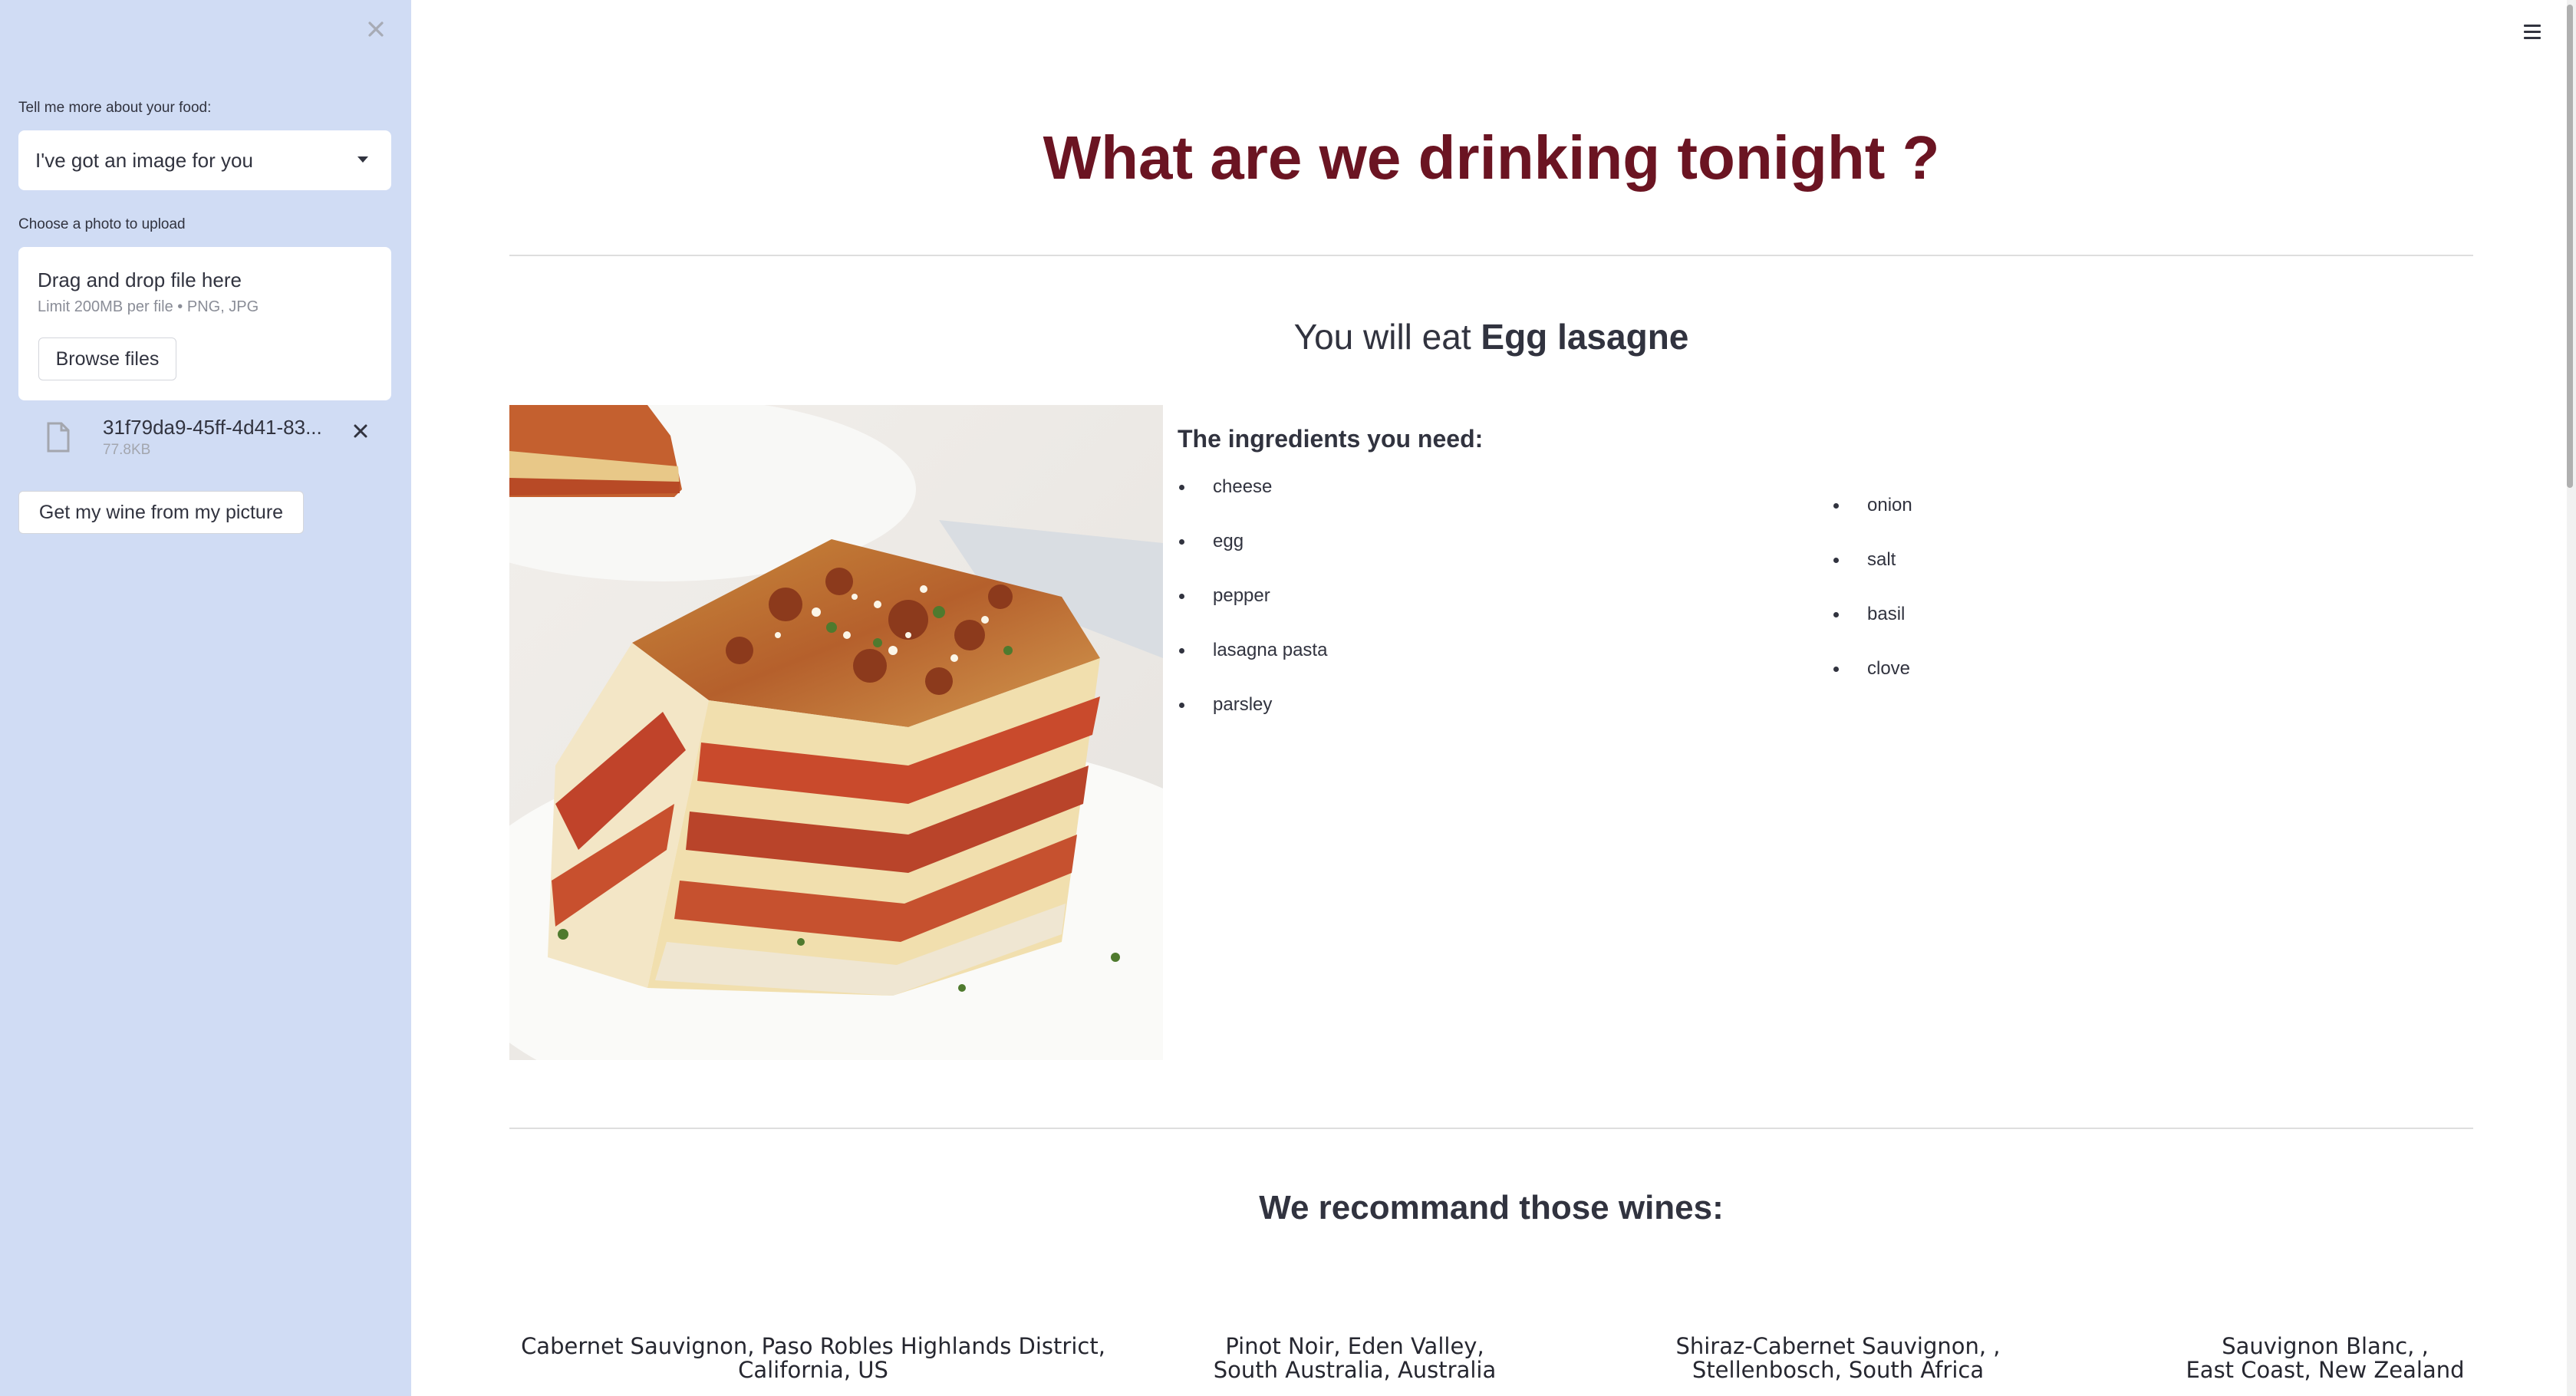 This screenshot has width=2576, height=1396. I want to click on scrollbar-thumb, so click(2570, 246).